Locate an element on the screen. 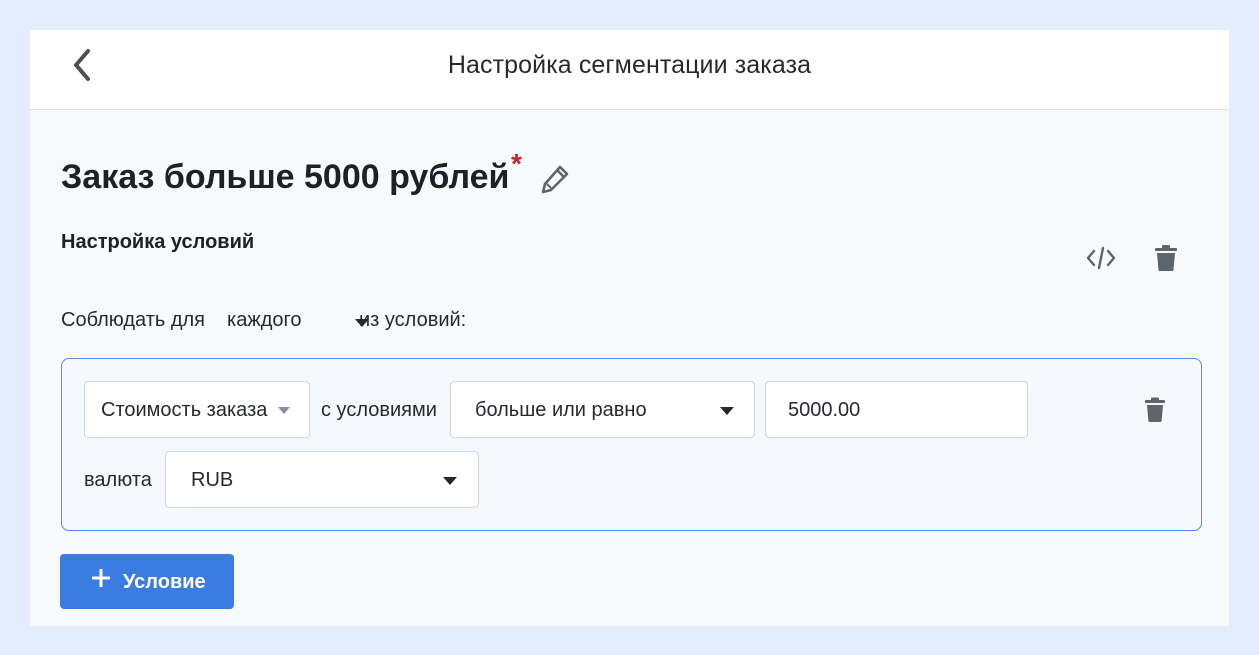 The height and width of the screenshot is (655, 1259). condition-field-select: Стоимость заказа is located at coordinates (197, 409).